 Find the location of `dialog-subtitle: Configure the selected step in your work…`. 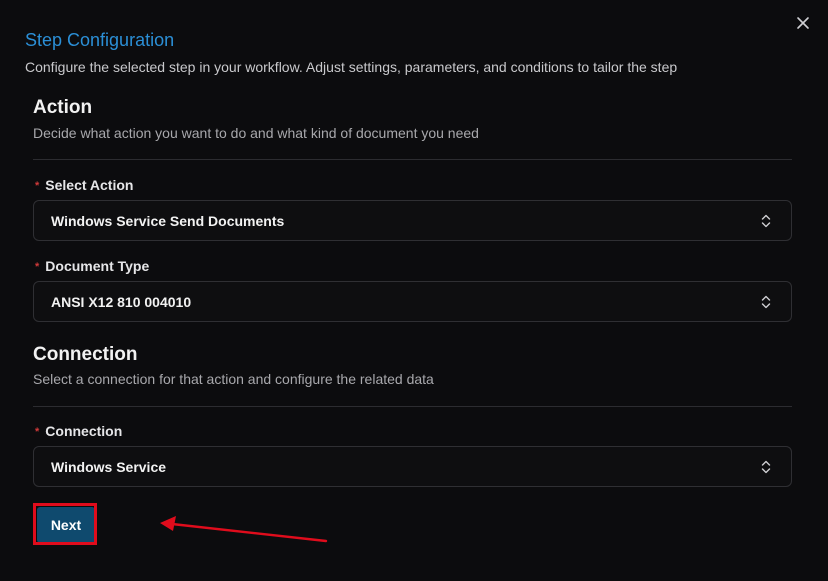

dialog-subtitle: Configure the selected step in your work… is located at coordinates (351, 67).